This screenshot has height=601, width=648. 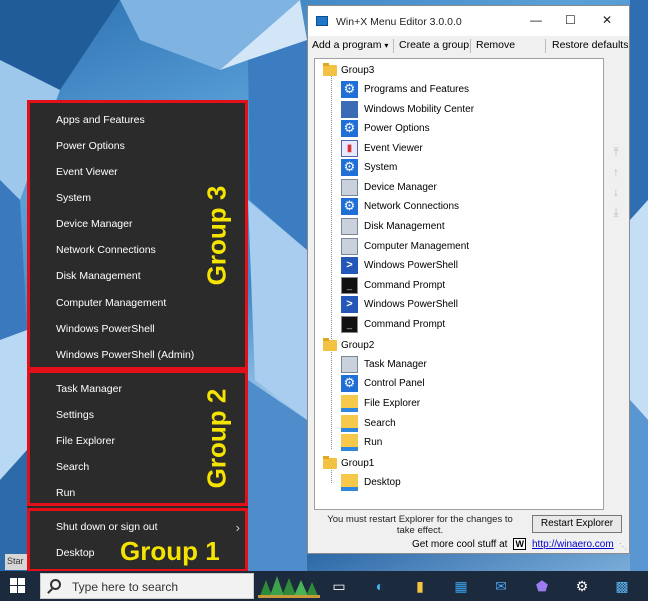 I want to click on winx-item-search: Search, so click(x=72, y=467).